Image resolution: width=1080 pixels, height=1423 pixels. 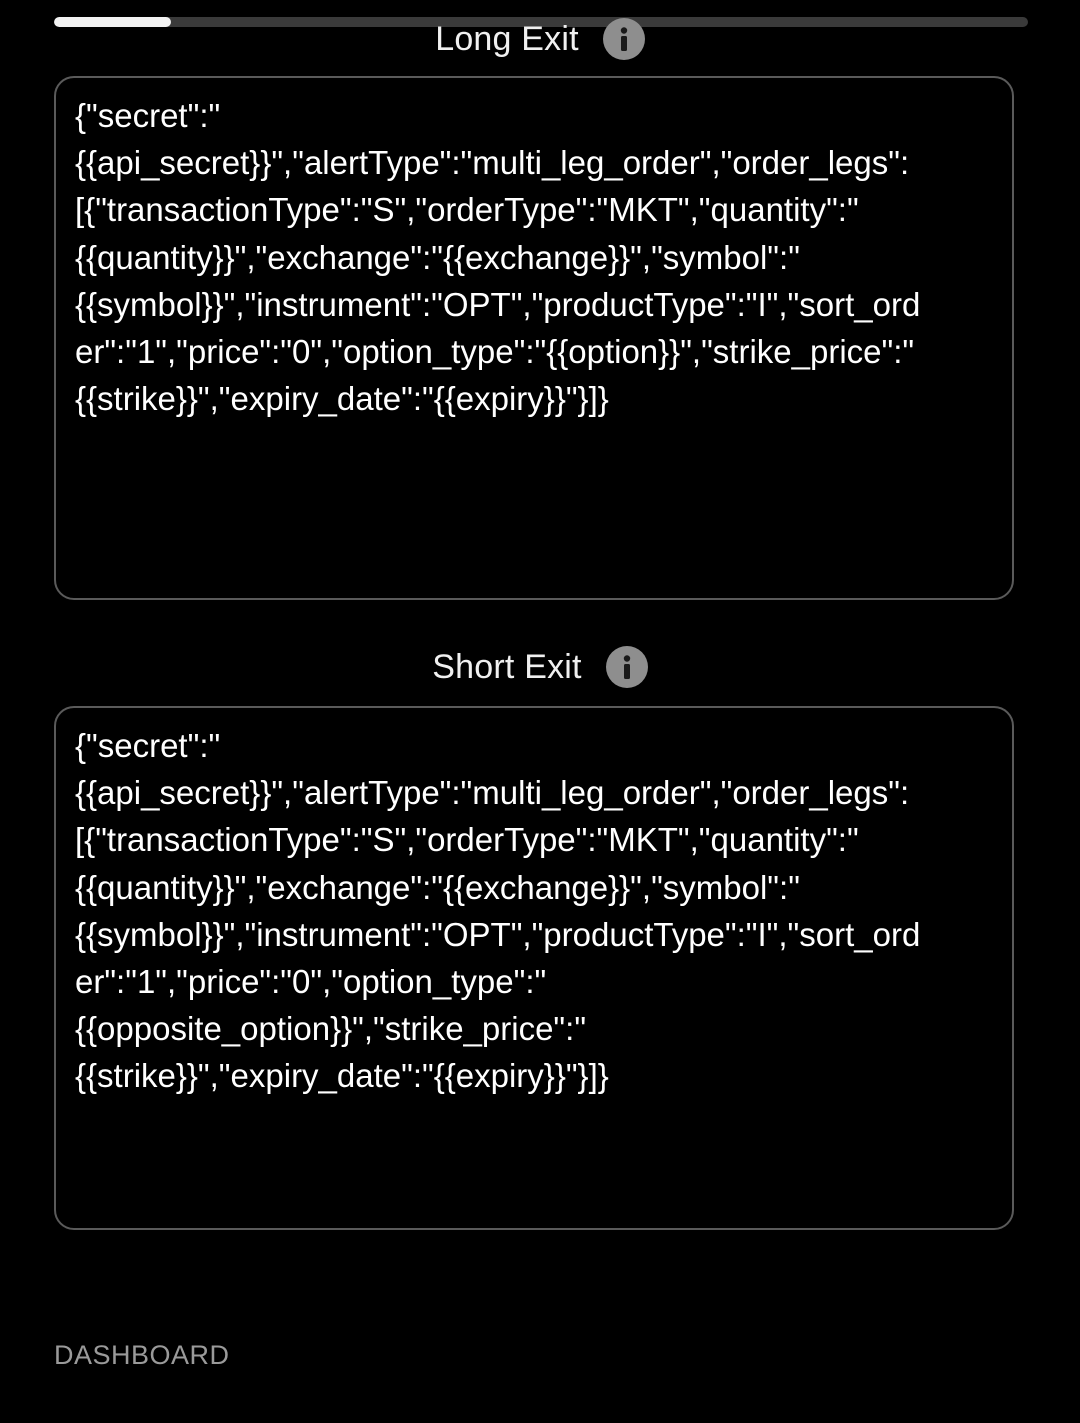 I want to click on long-exit-header: Long Exit, so click(x=540, y=39).